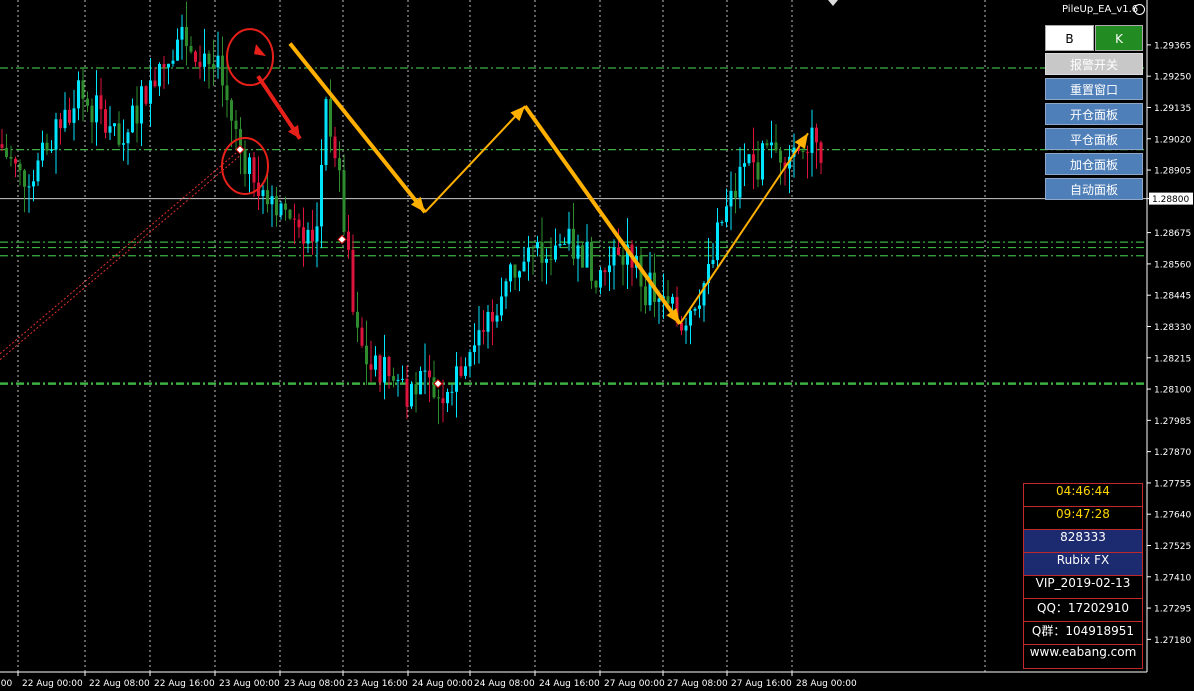 The image size is (1194, 691). I want to click on y-tick-label: 1.27640, so click(1172, 516).